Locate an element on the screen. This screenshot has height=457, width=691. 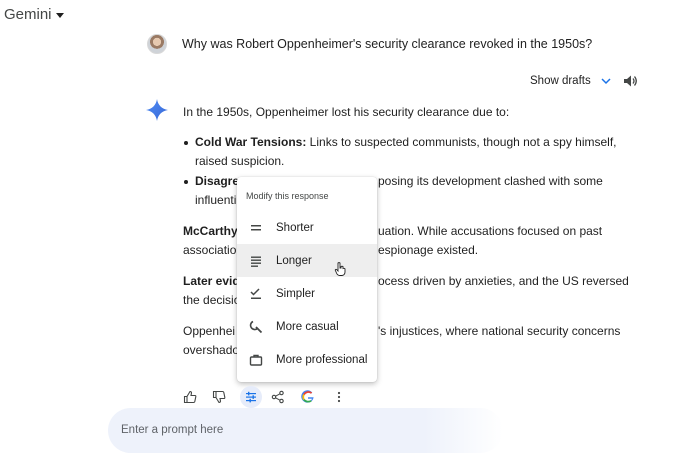
casual-brush-icon is located at coordinates (256, 327).